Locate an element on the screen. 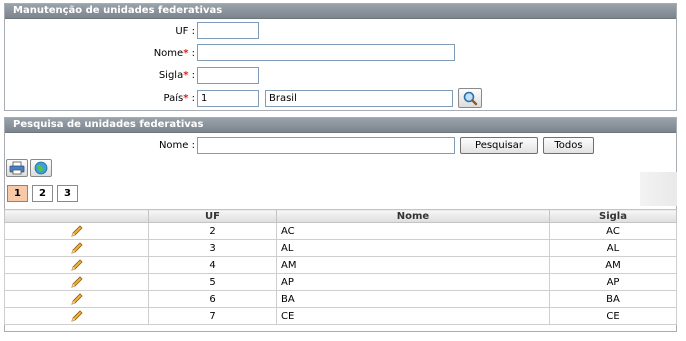 The height and width of the screenshot is (341, 686). pais-code-input is located at coordinates (228, 98).